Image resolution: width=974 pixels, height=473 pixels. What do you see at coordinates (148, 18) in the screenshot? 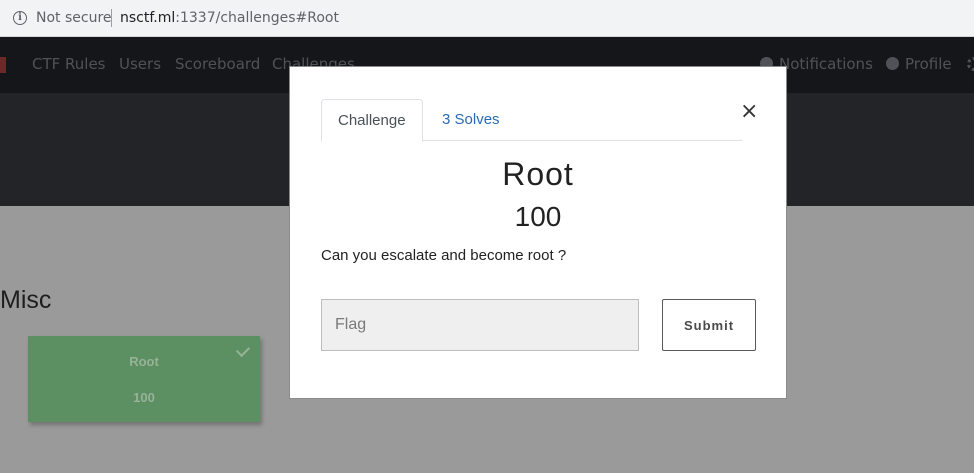
I see `url-host: nsctf.ml` at bounding box center [148, 18].